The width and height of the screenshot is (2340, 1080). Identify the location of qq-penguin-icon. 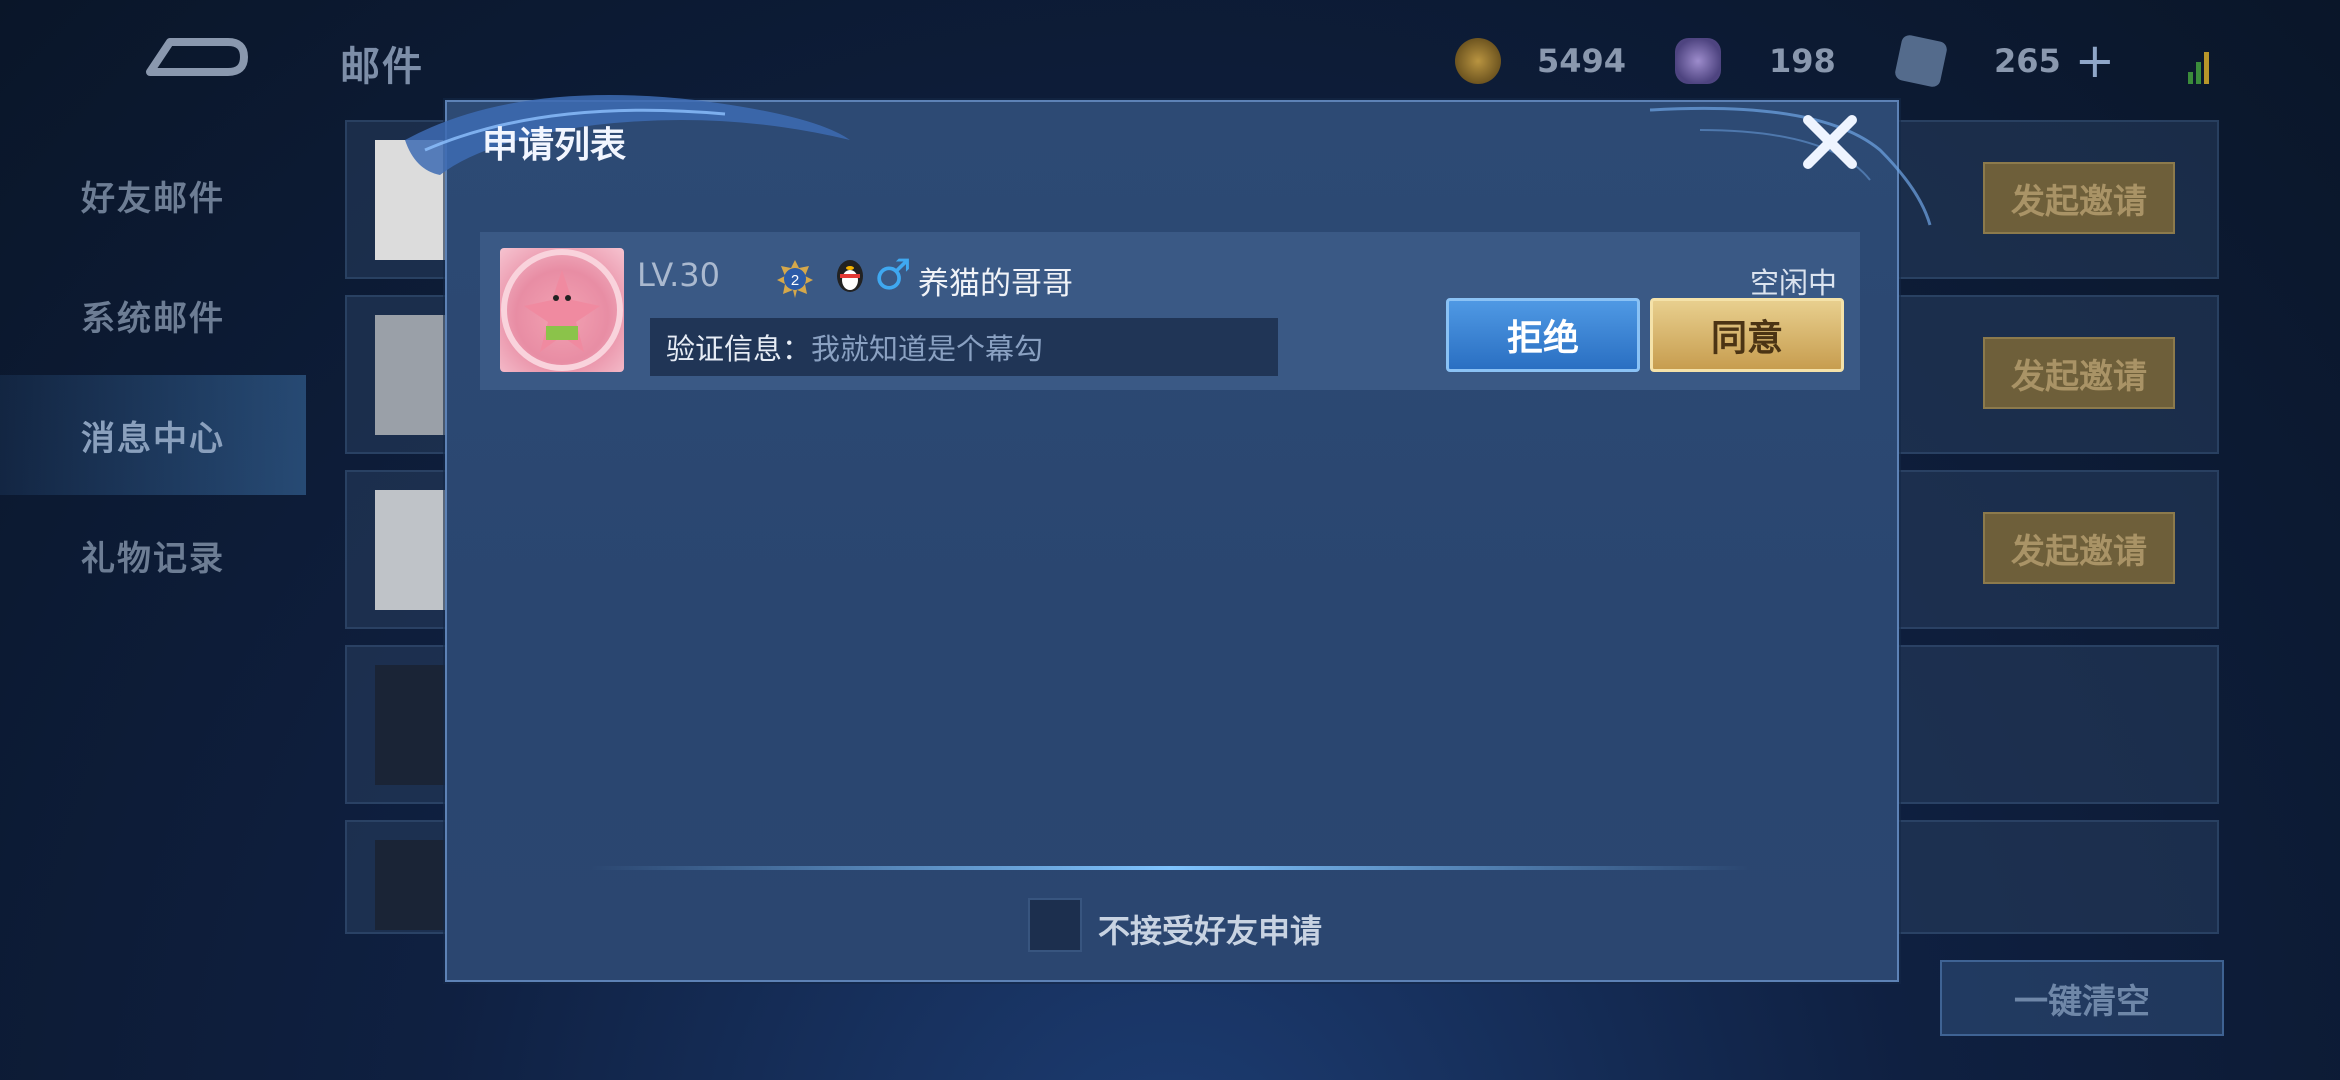
(850, 275).